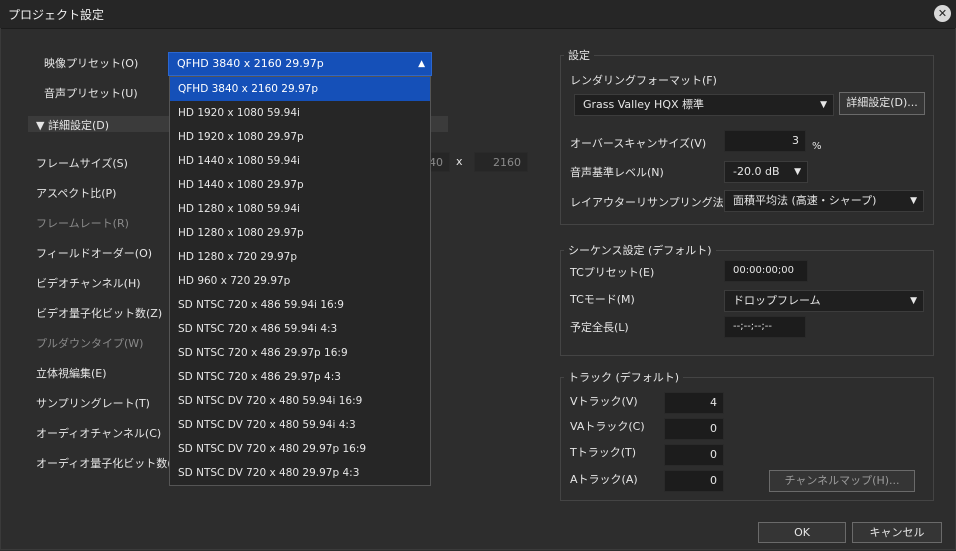 This screenshot has height=551, width=956. What do you see at coordinates (478, 14) in the screenshot?
I see `title-bar` at bounding box center [478, 14].